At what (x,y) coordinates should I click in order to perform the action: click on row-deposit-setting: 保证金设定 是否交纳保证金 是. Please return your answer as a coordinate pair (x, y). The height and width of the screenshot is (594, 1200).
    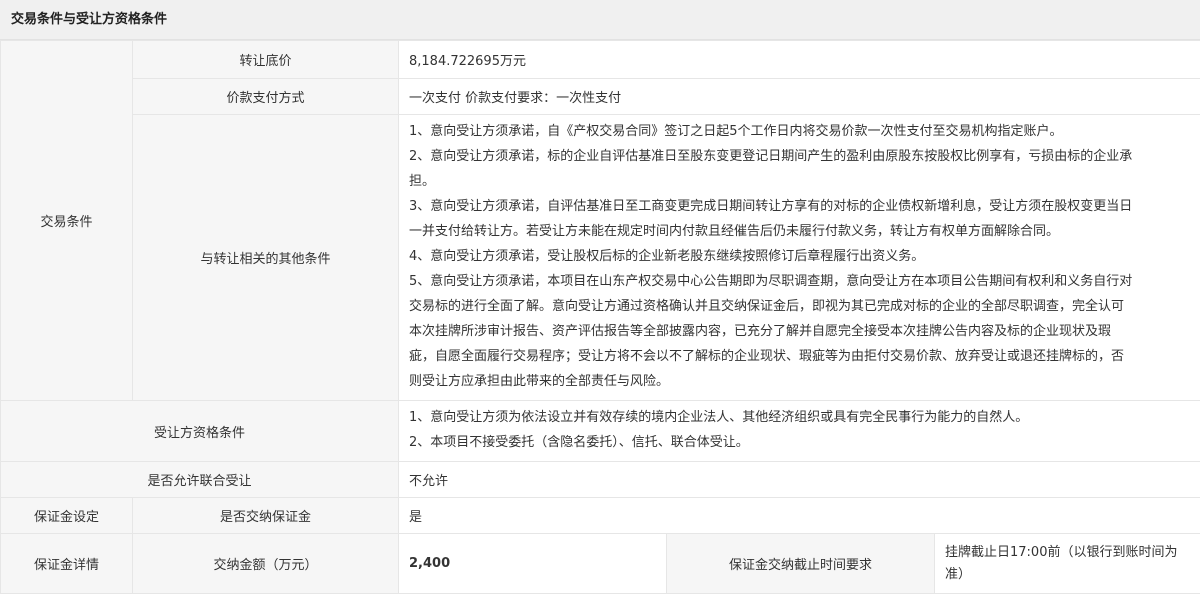
    Looking at the image, I should click on (600, 516).